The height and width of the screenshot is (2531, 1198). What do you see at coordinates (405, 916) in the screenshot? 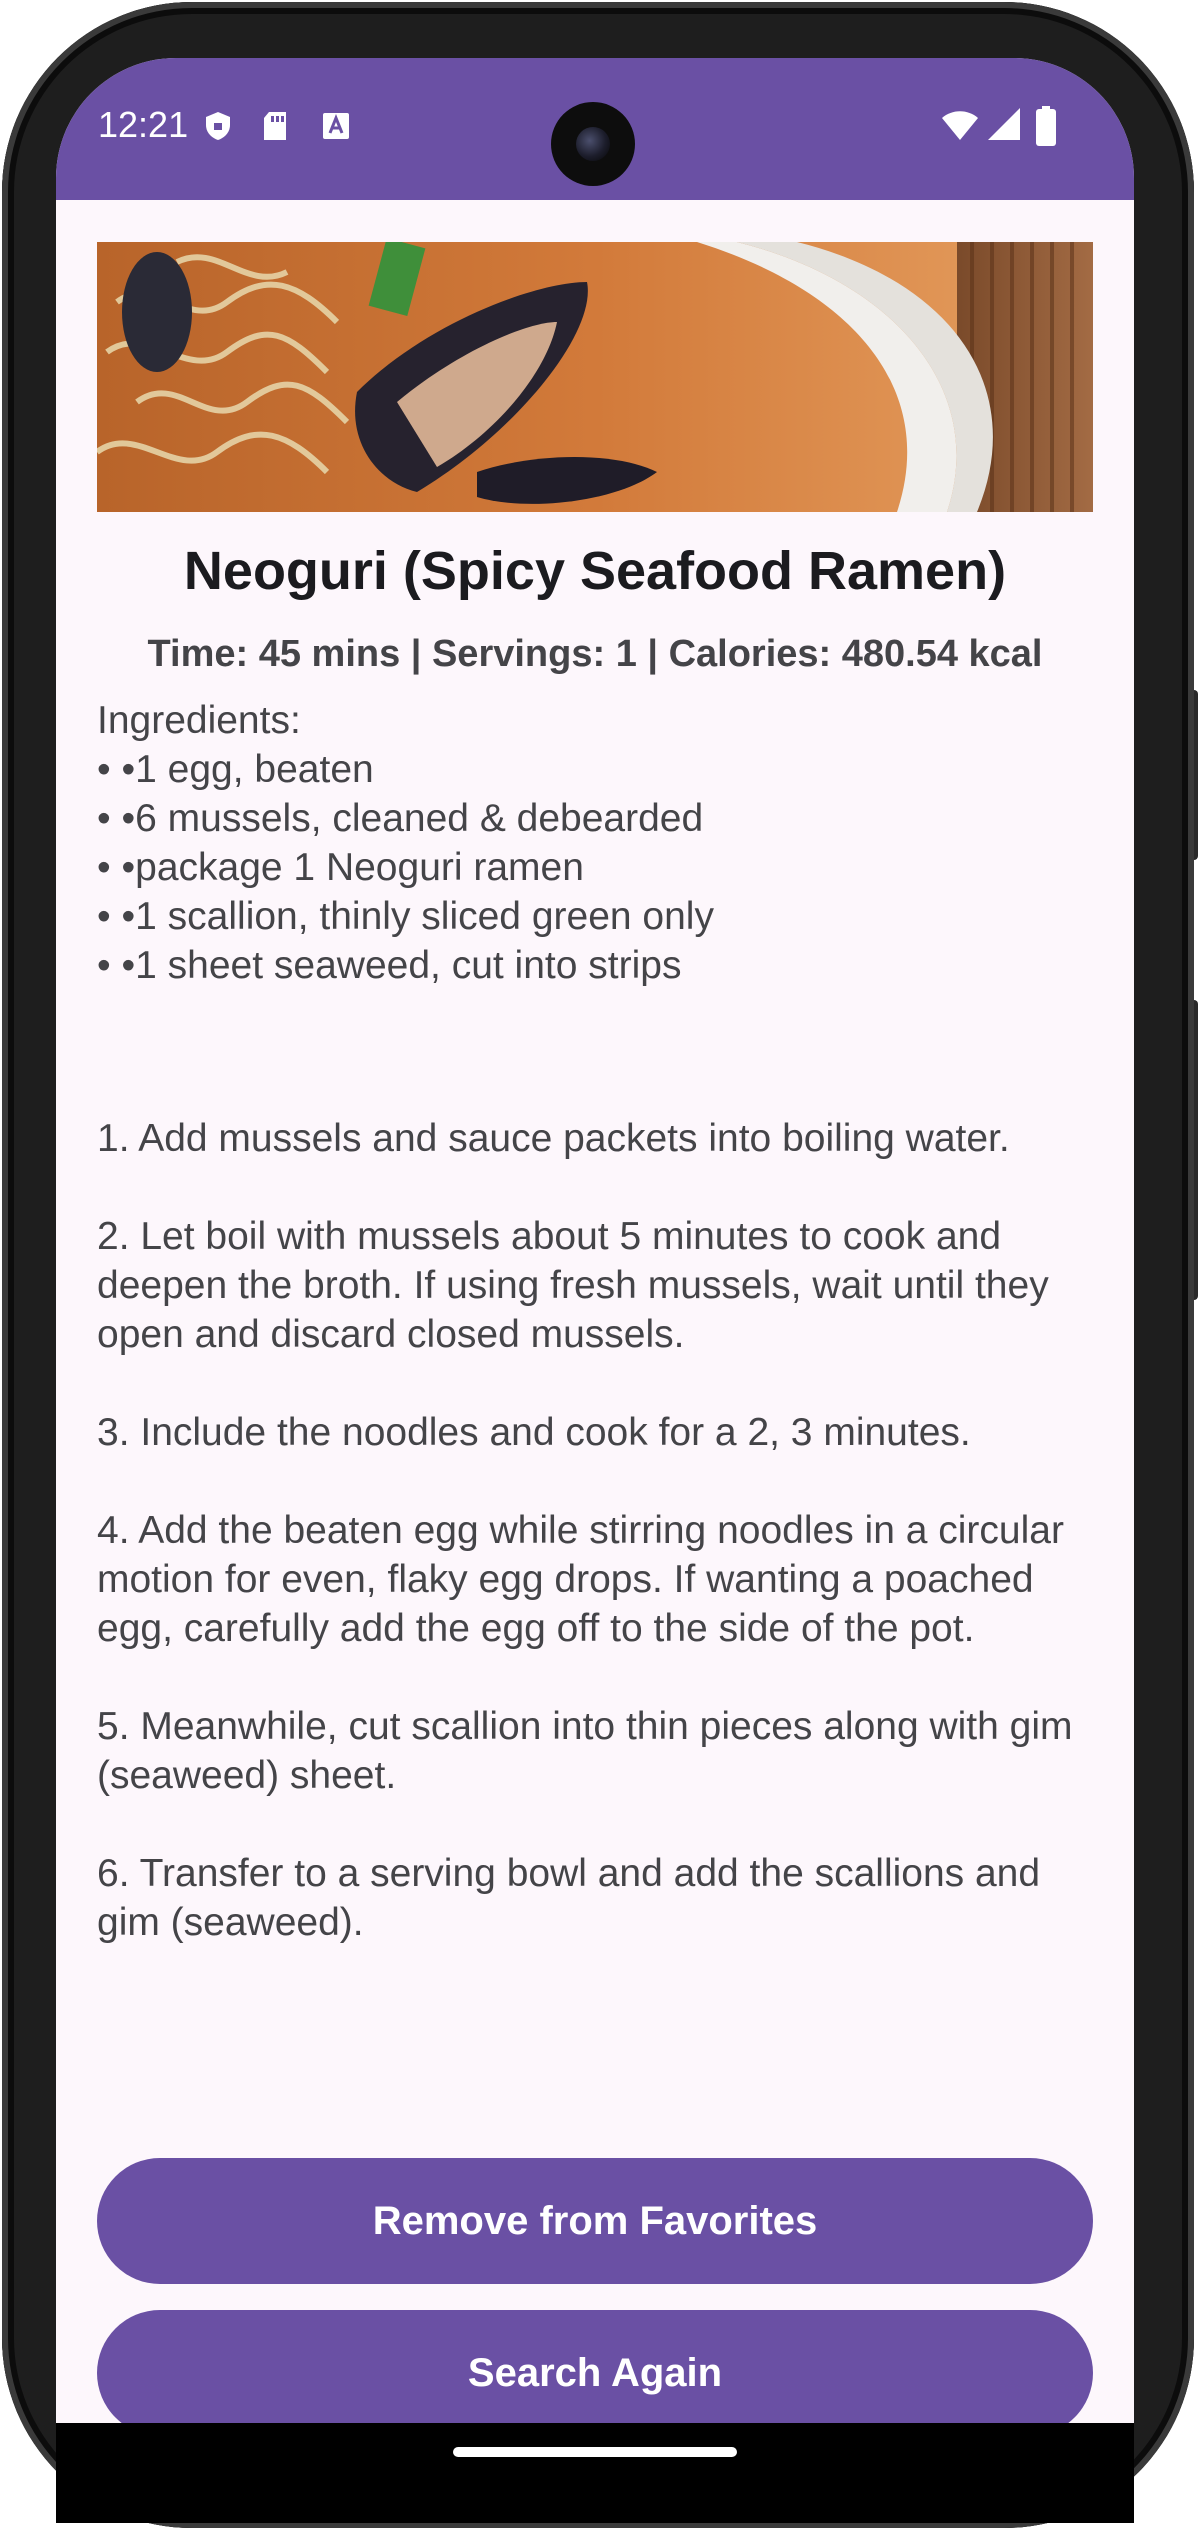
I see `ingredient-item: • •1 scallion, thinly sliced green only` at bounding box center [405, 916].